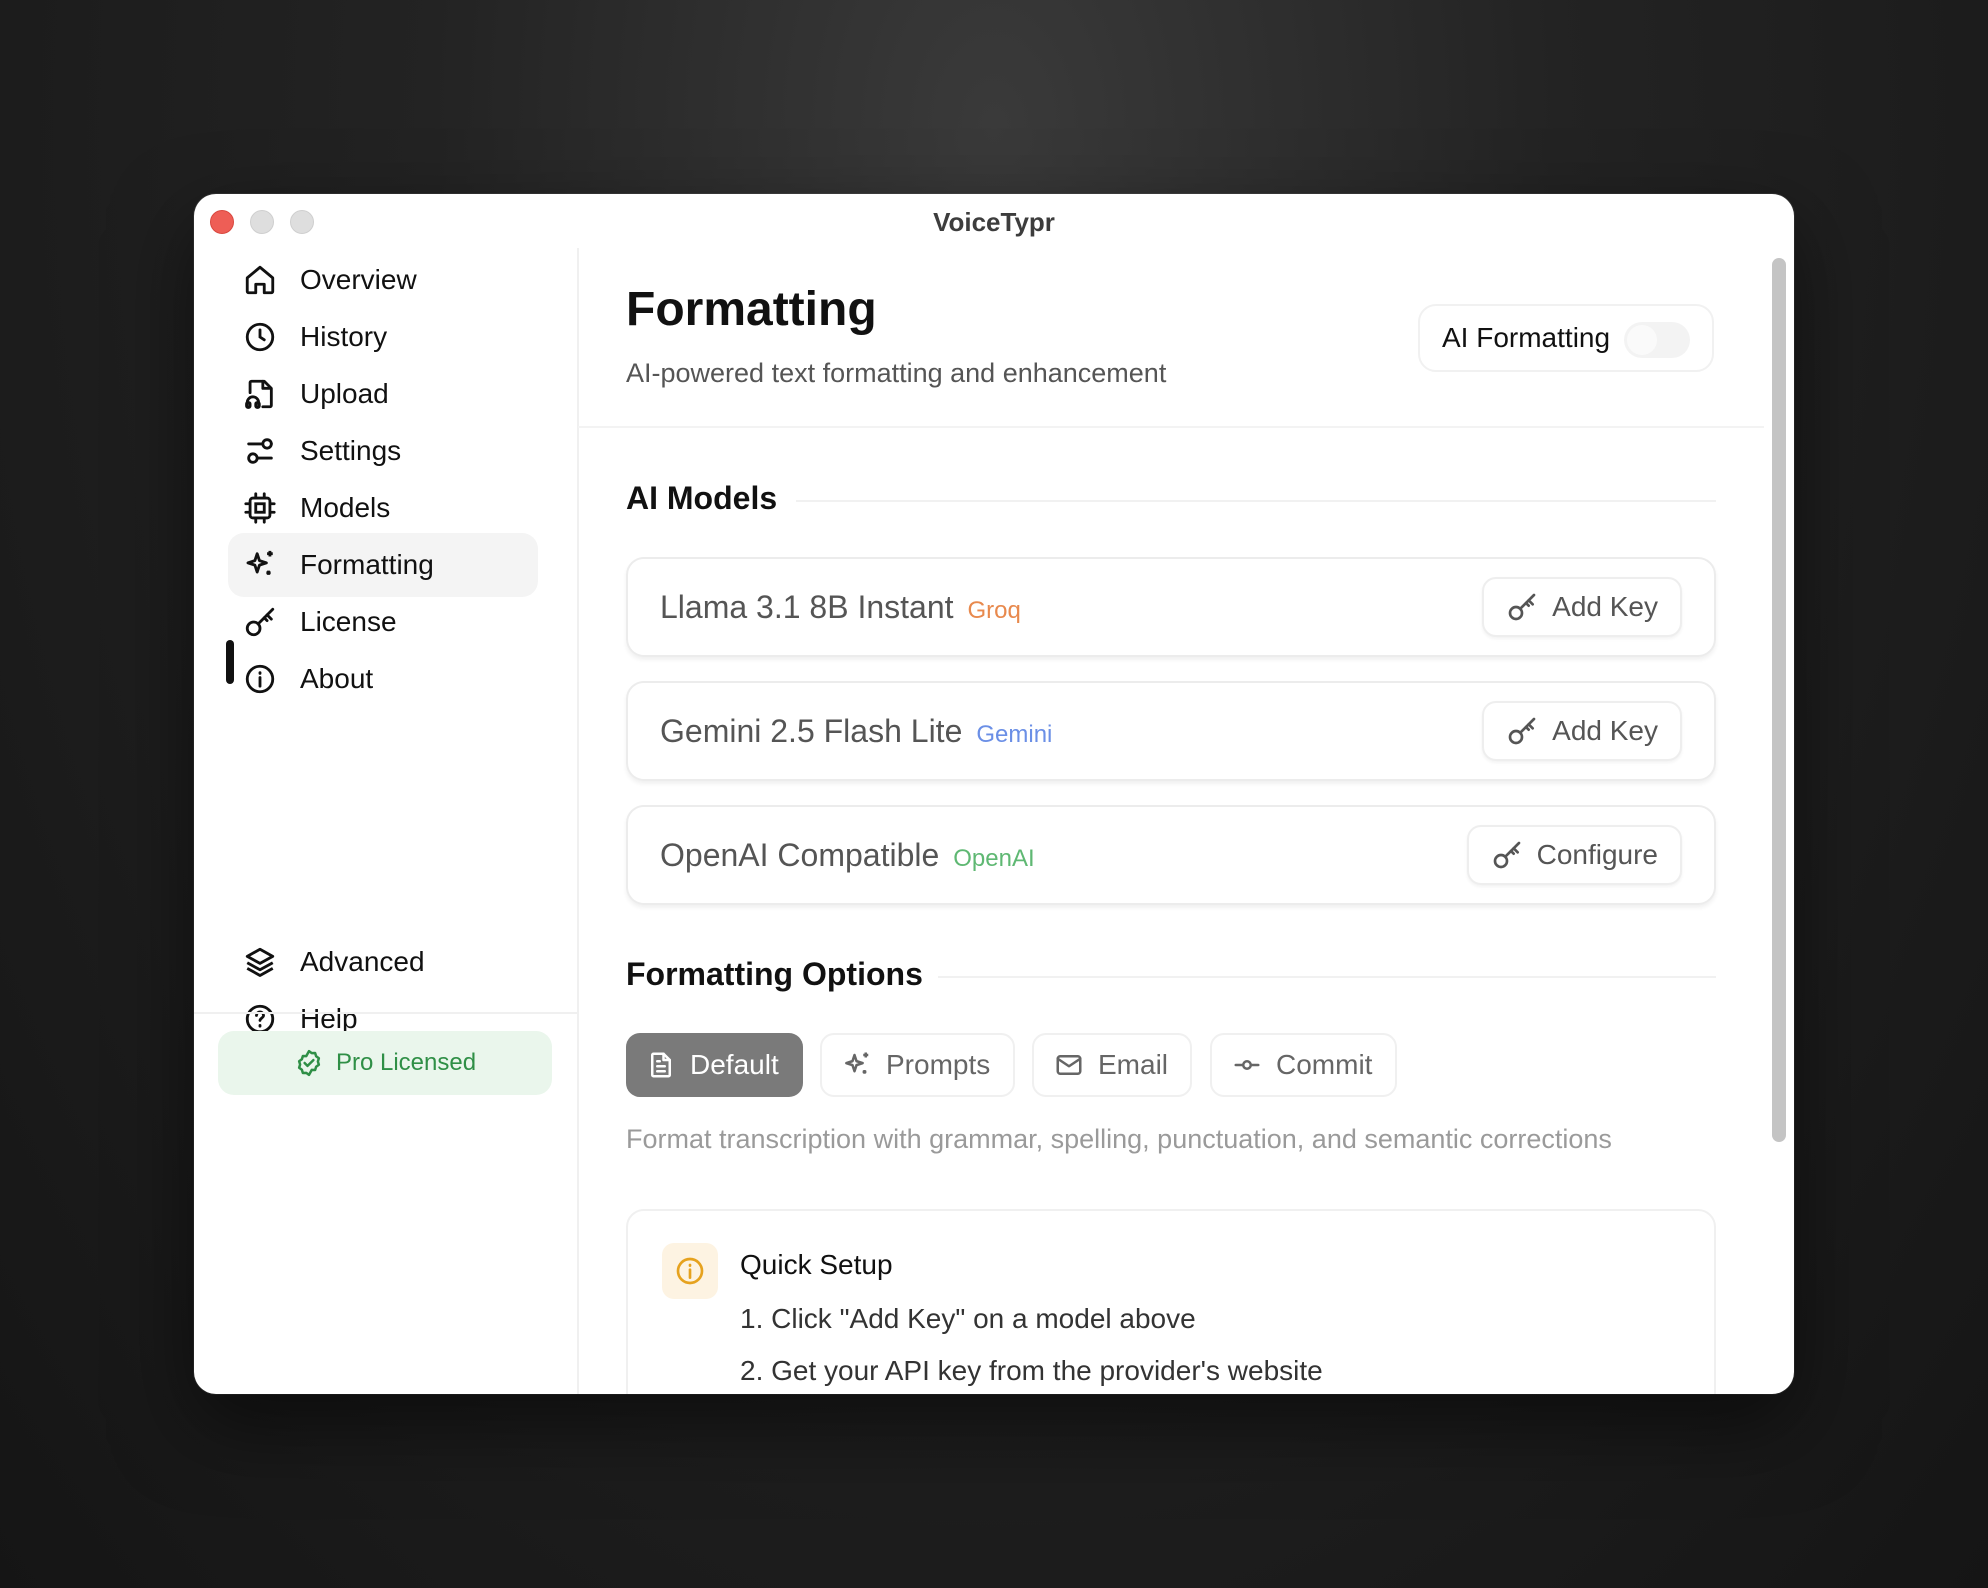 The width and height of the screenshot is (1988, 1588). Describe the element at coordinates (1133, 1064) in the screenshot. I see `tab-label: Email` at that location.